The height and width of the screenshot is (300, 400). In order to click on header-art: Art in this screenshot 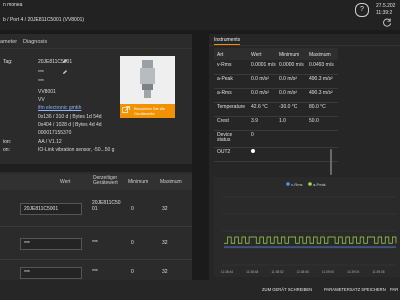, I will do `click(220, 55)`.